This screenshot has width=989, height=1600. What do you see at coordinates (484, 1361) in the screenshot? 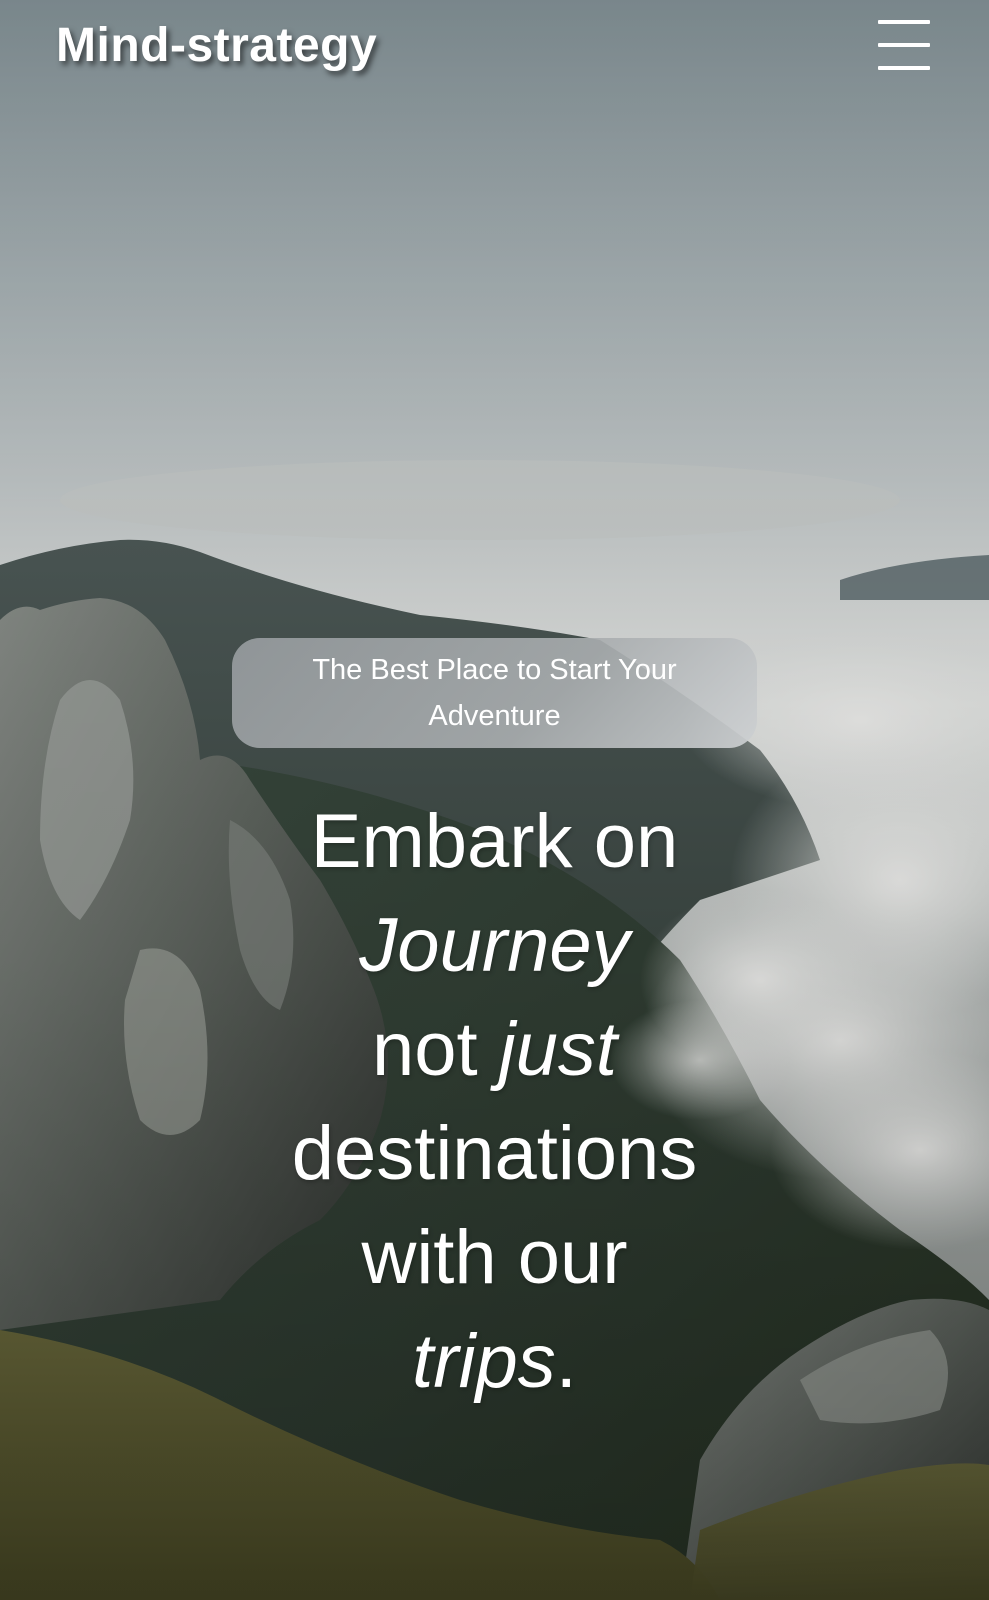
I see `headline-italic-word: trips` at bounding box center [484, 1361].